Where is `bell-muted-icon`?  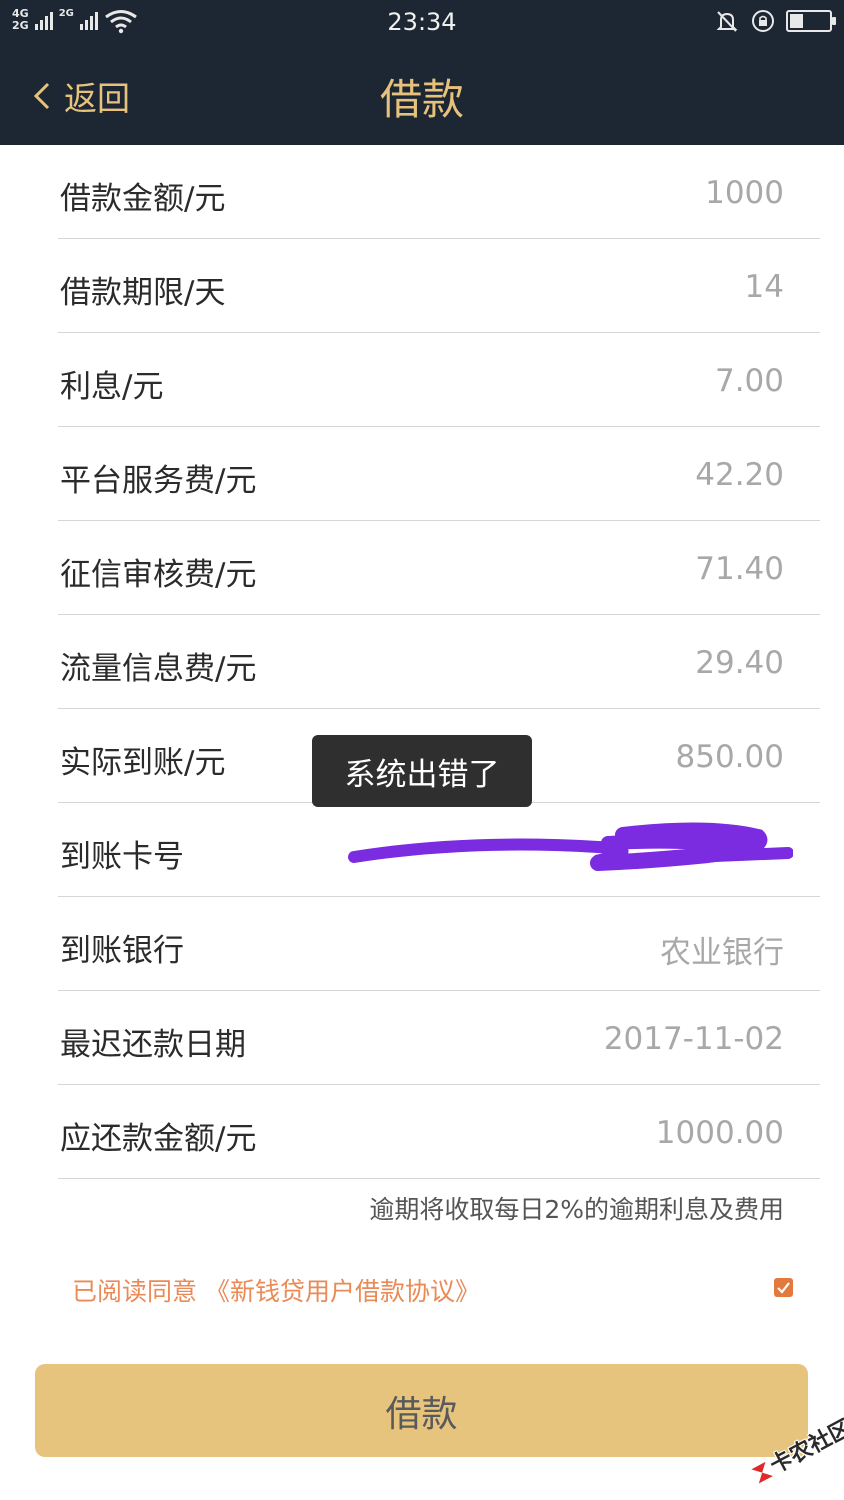 bell-muted-icon is located at coordinates (727, 21).